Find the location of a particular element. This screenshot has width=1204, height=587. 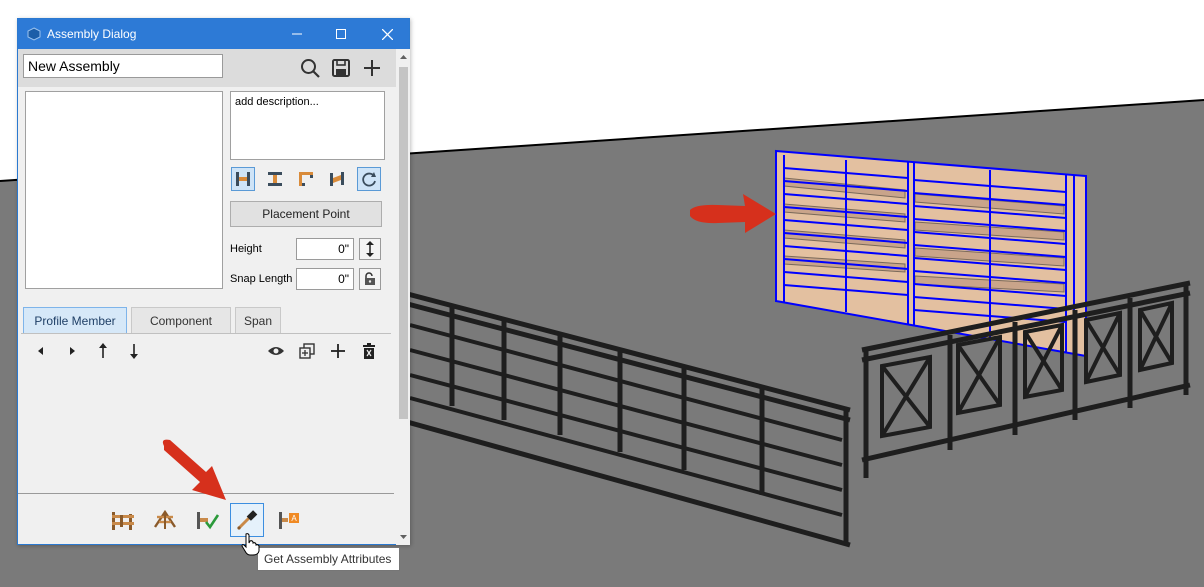

eye-icon is located at coordinates (276, 351).